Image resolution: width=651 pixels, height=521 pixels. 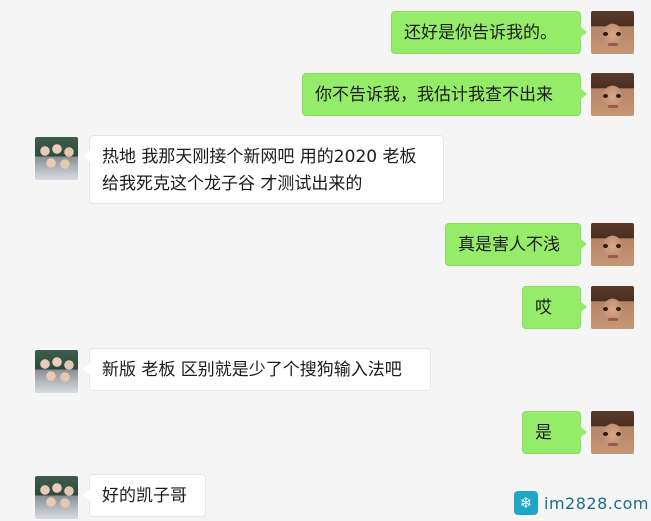 What do you see at coordinates (444, 94) in the screenshot?
I see `message-bubble: 你不告诉我，我估计我查不出来` at bounding box center [444, 94].